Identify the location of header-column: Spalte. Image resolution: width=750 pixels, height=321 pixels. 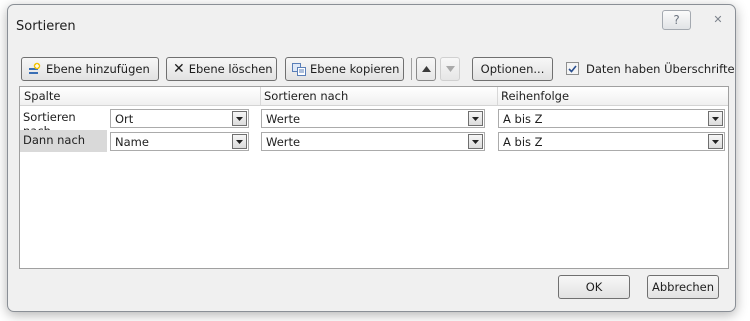
(42, 96).